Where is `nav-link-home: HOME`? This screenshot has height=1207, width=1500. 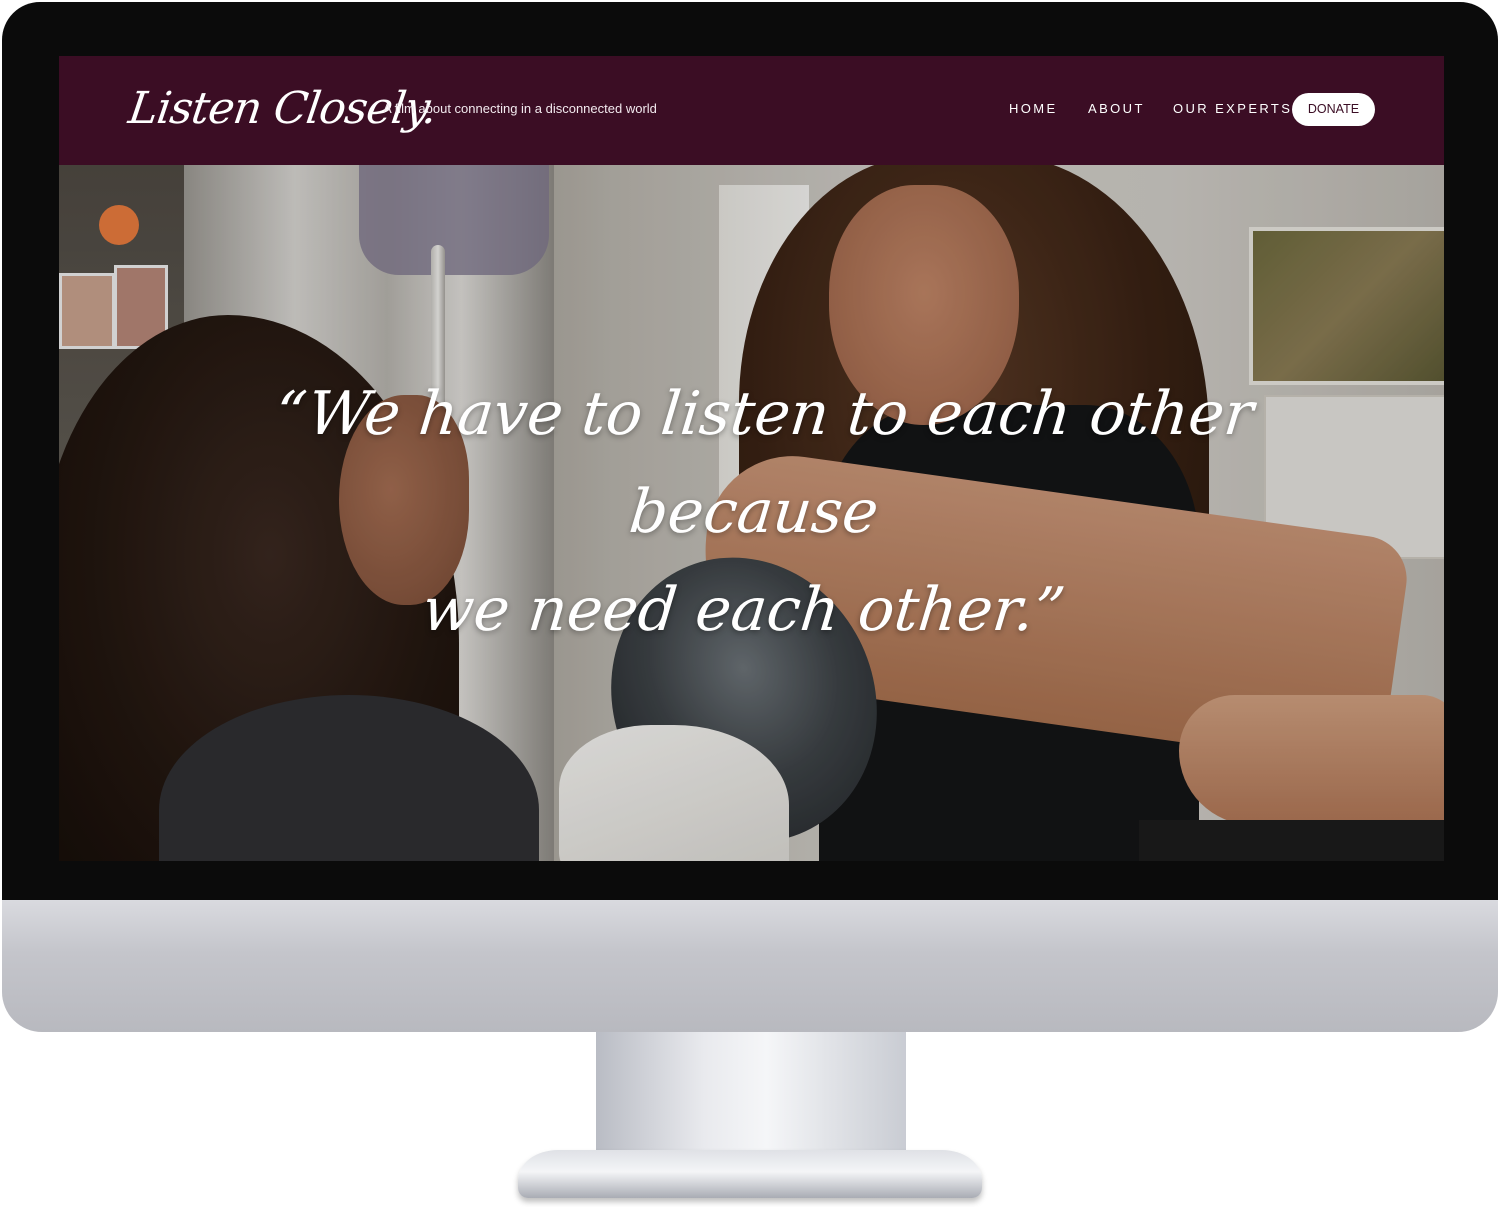
nav-link-home: HOME is located at coordinates (1033, 109).